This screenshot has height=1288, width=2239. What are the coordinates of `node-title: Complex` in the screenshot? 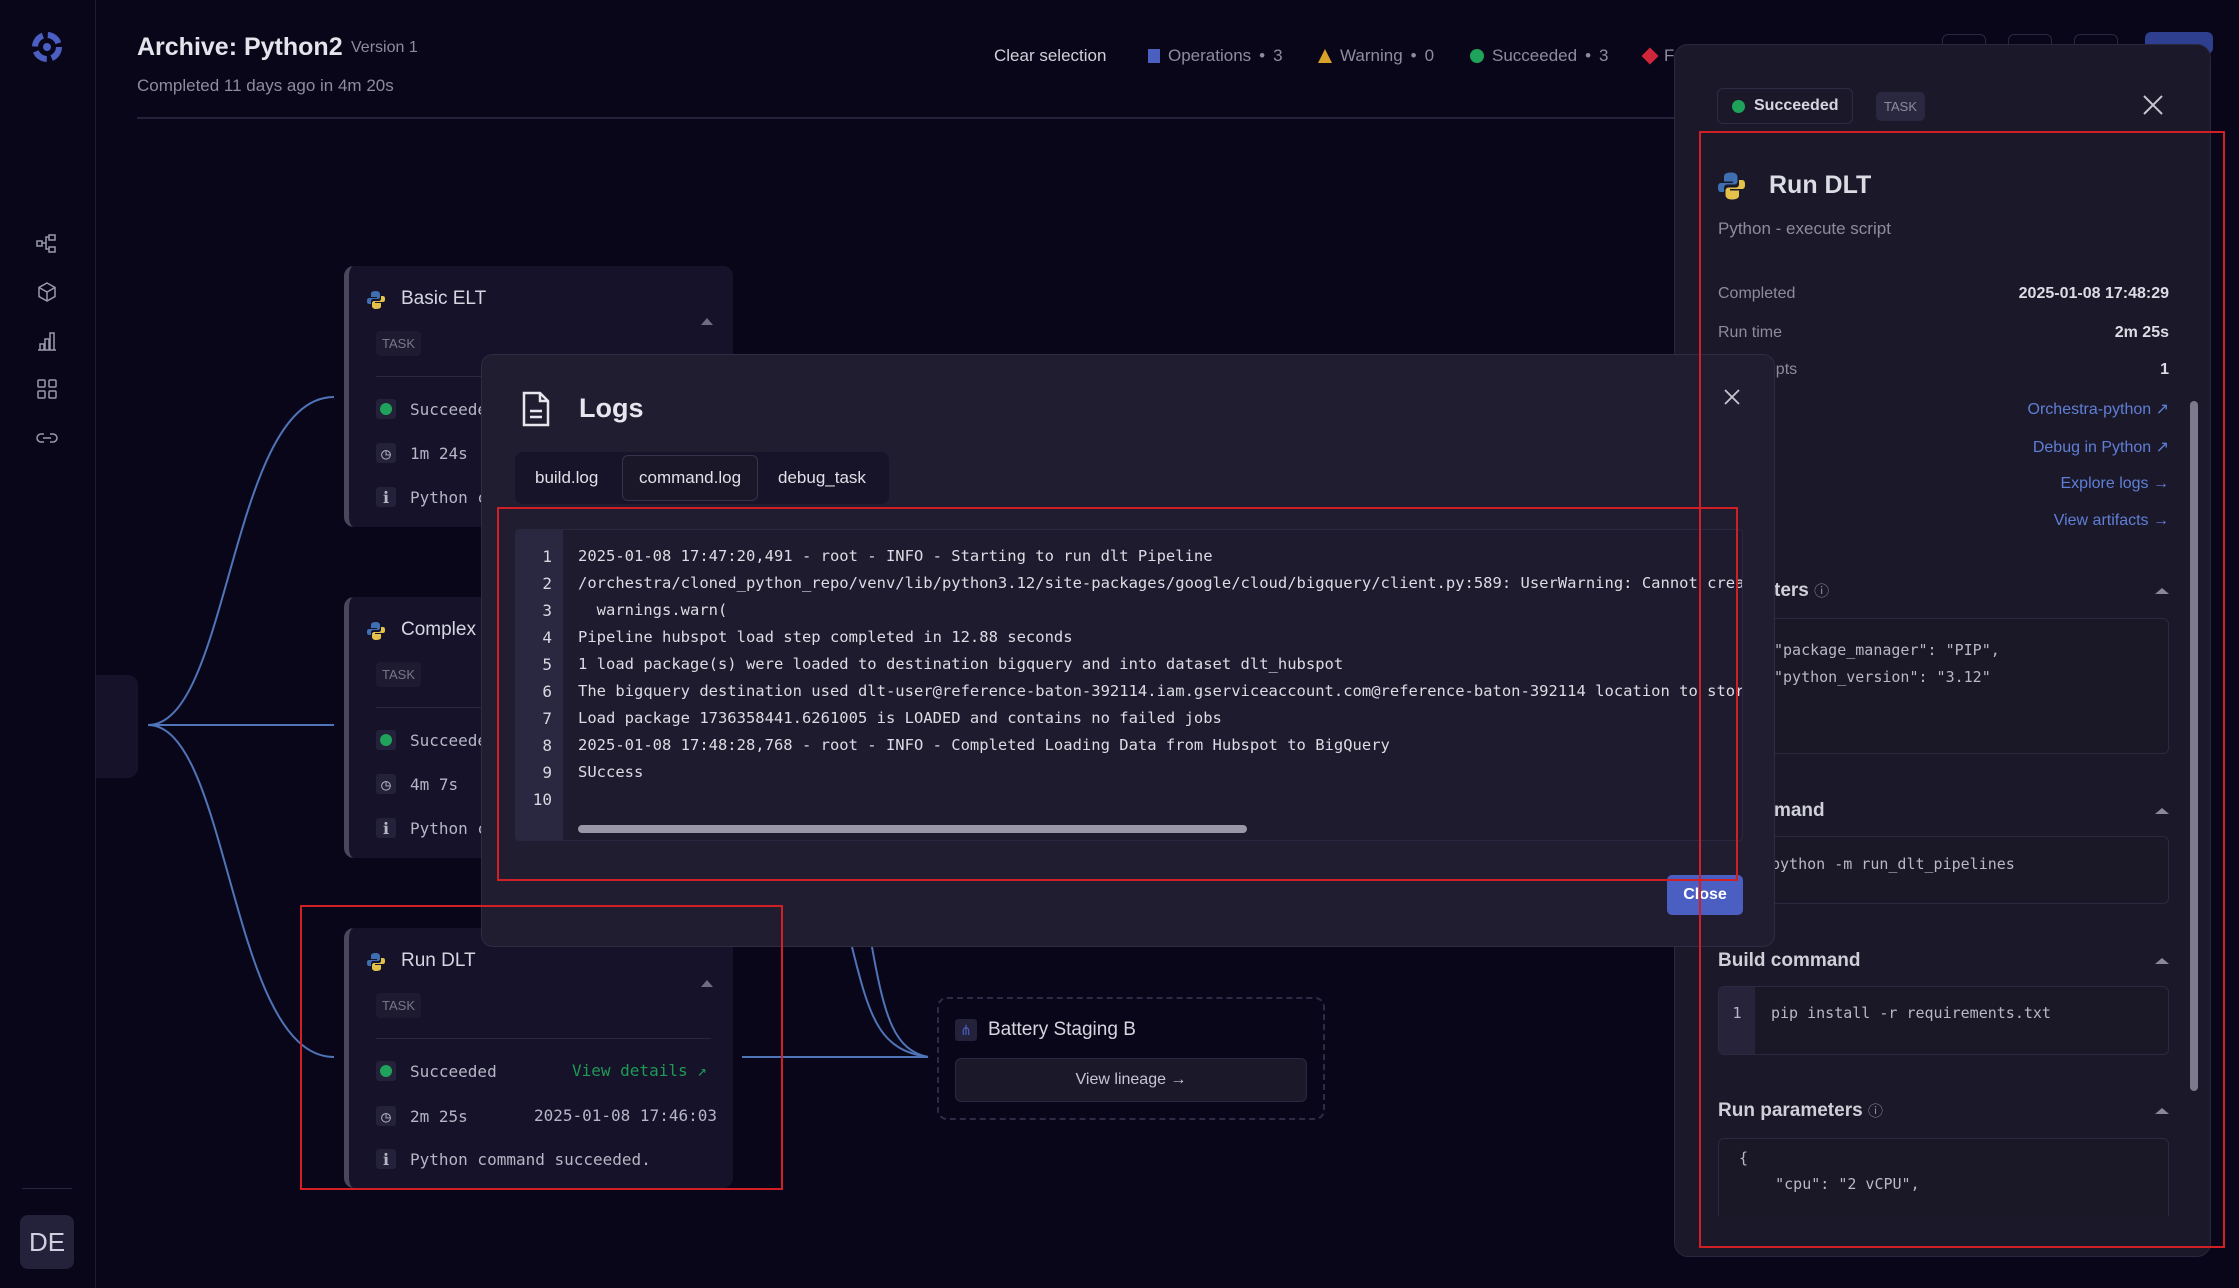 It's located at (438, 629).